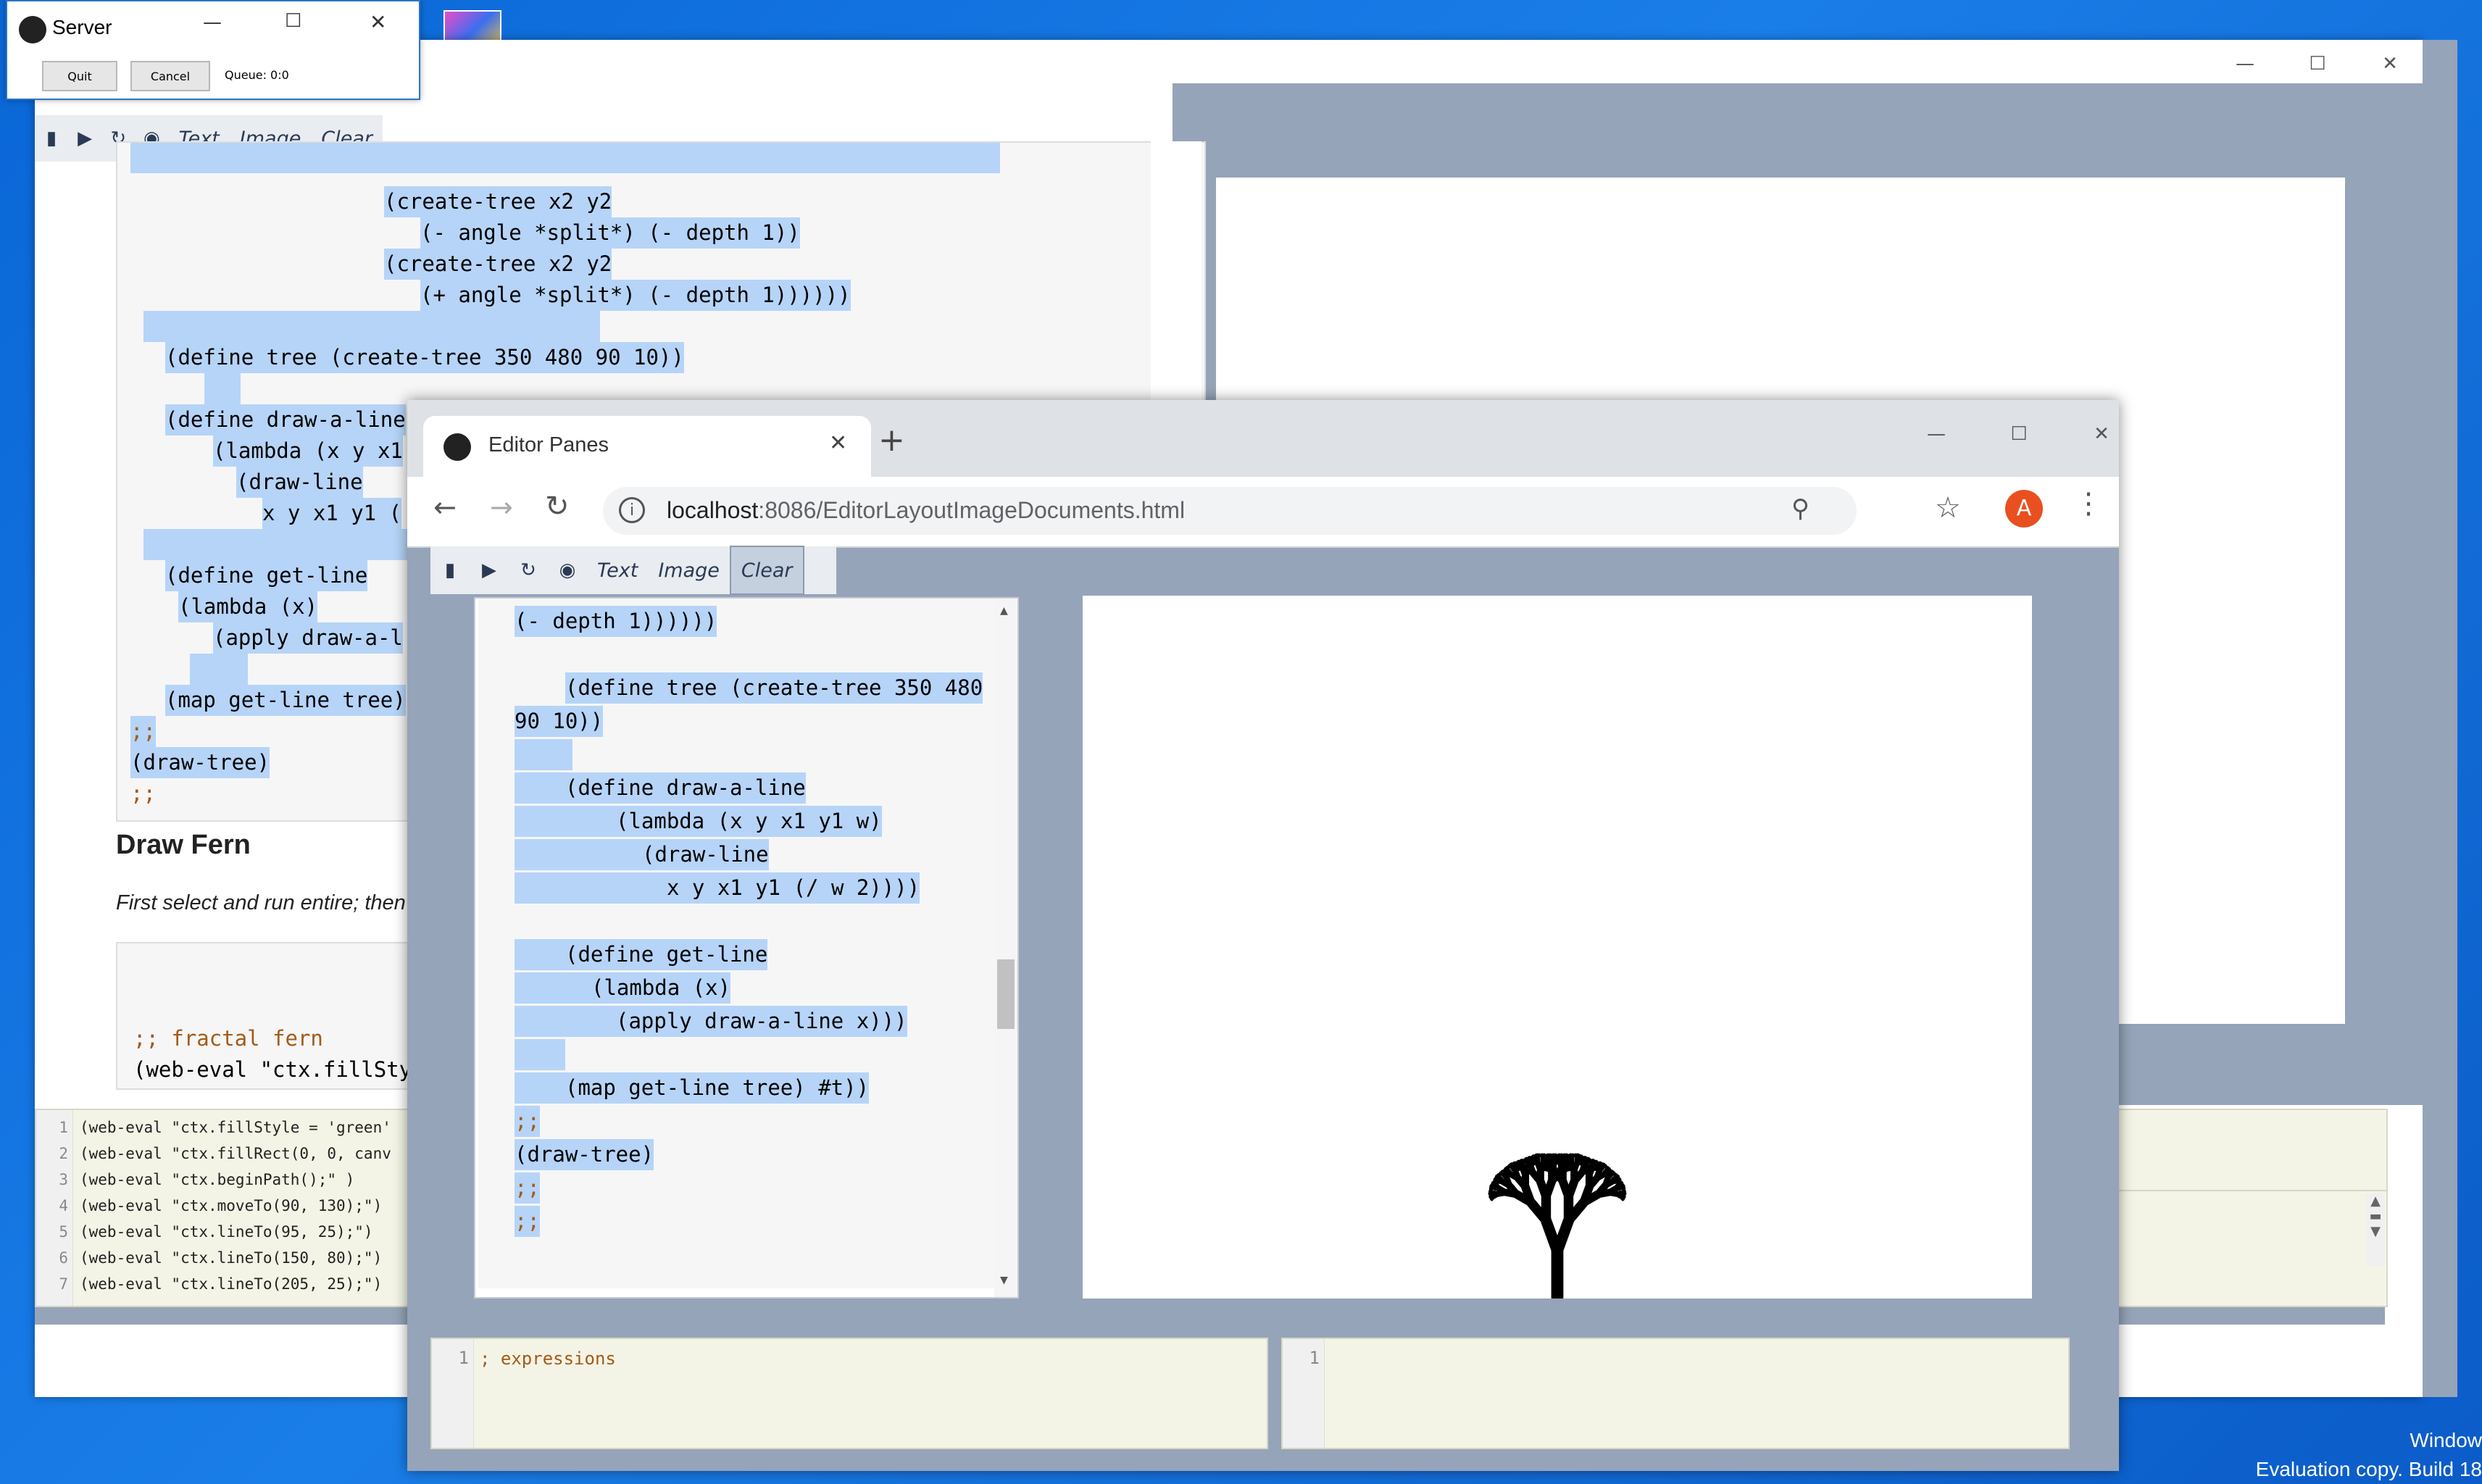  What do you see at coordinates (236, 1127) in the screenshot?
I see `code-line: (web-eval "ctx.fillStyle = 'green'` at bounding box center [236, 1127].